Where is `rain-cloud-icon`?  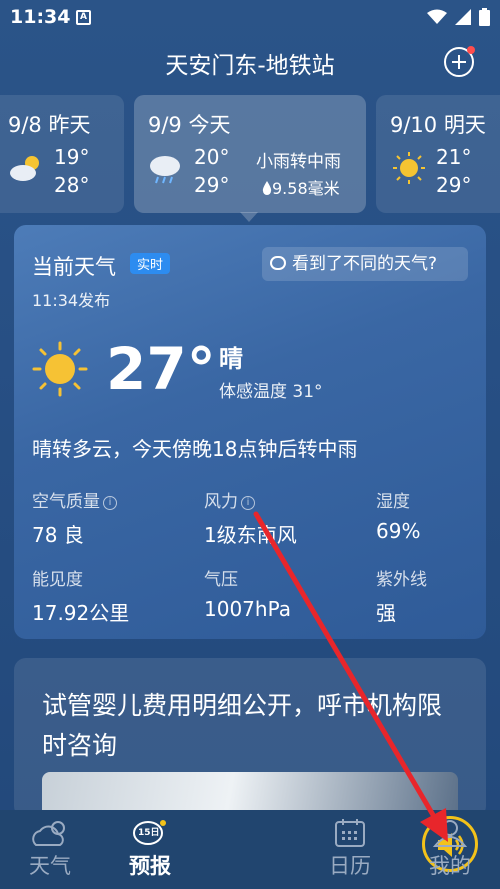
rain-cloud-icon is located at coordinates (165, 170).